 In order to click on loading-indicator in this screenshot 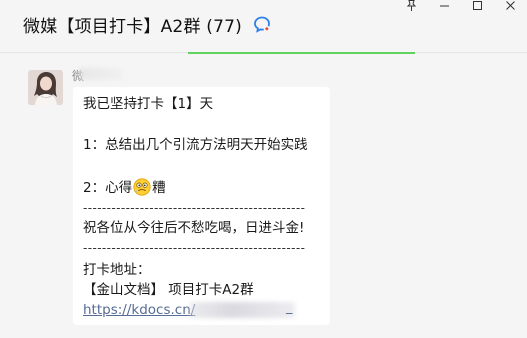, I will do `click(301, 53)`.